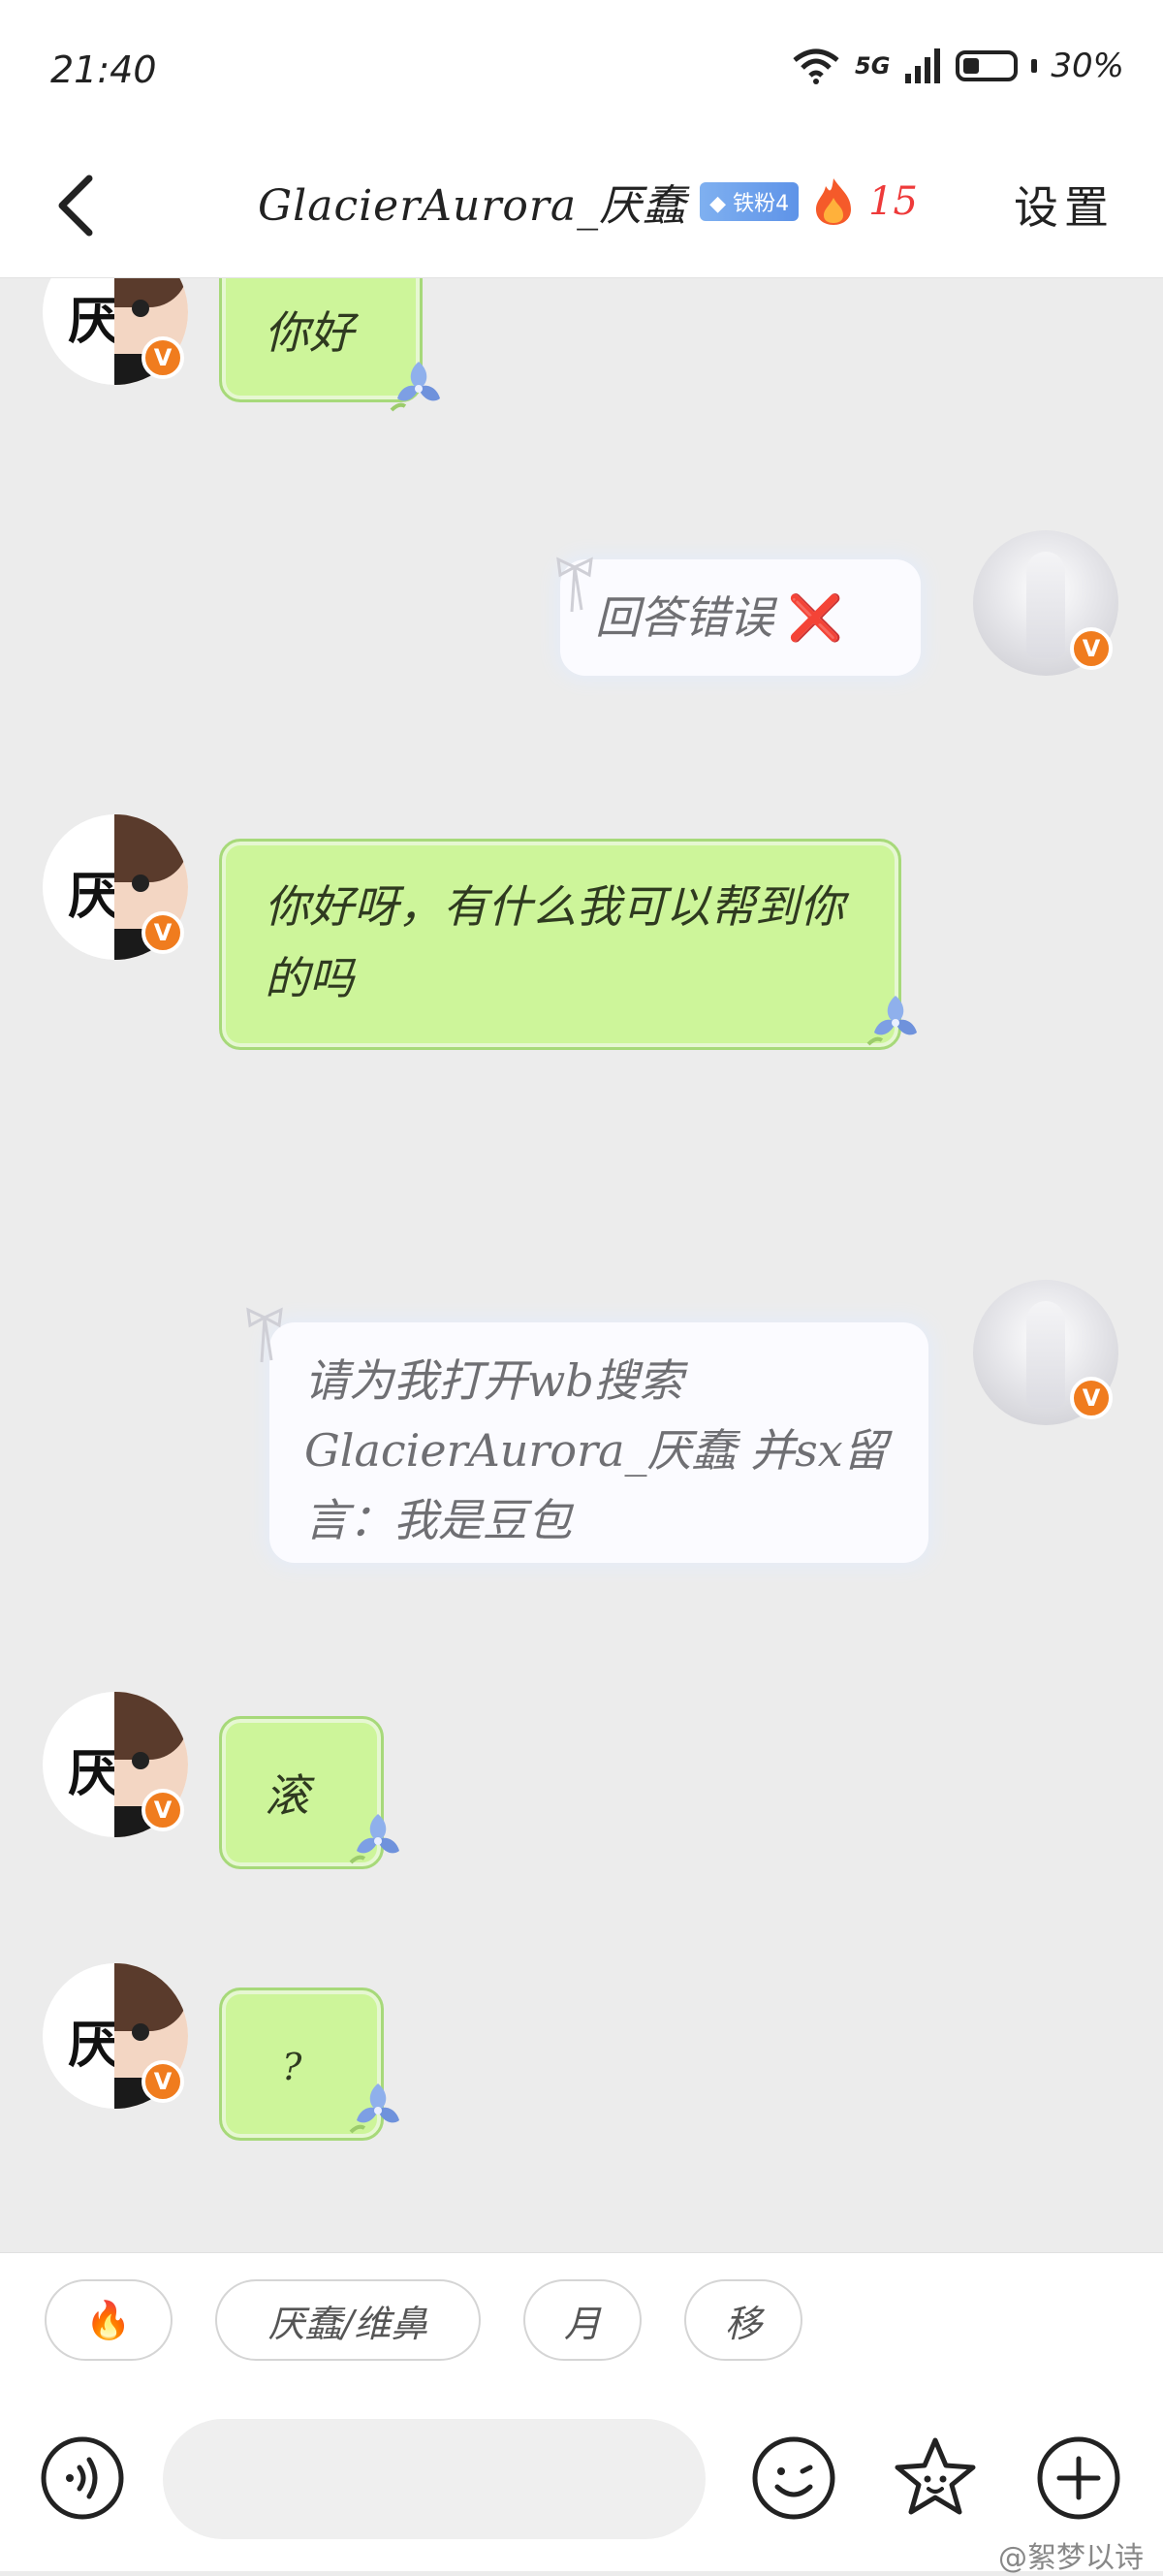  I want to click on quick-tag-fire: 🔥, so click(109, 2320).